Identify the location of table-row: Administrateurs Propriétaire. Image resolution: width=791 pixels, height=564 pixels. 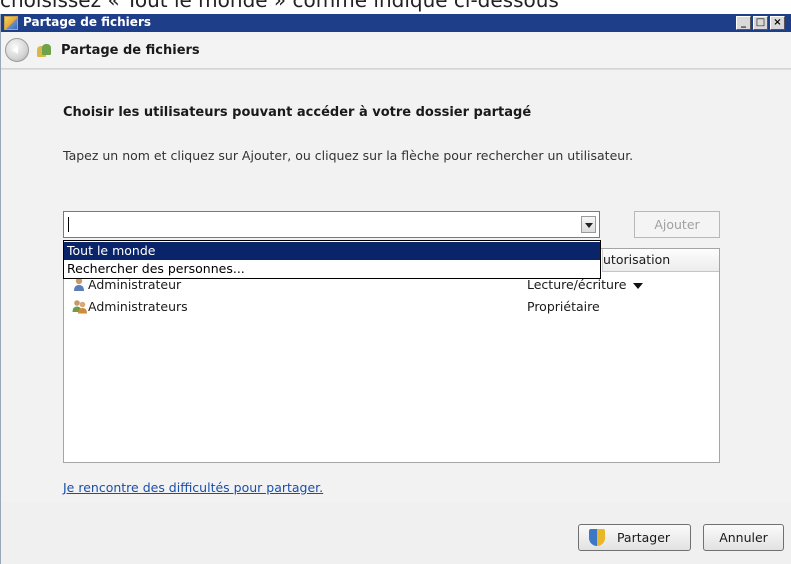
(391, 307).